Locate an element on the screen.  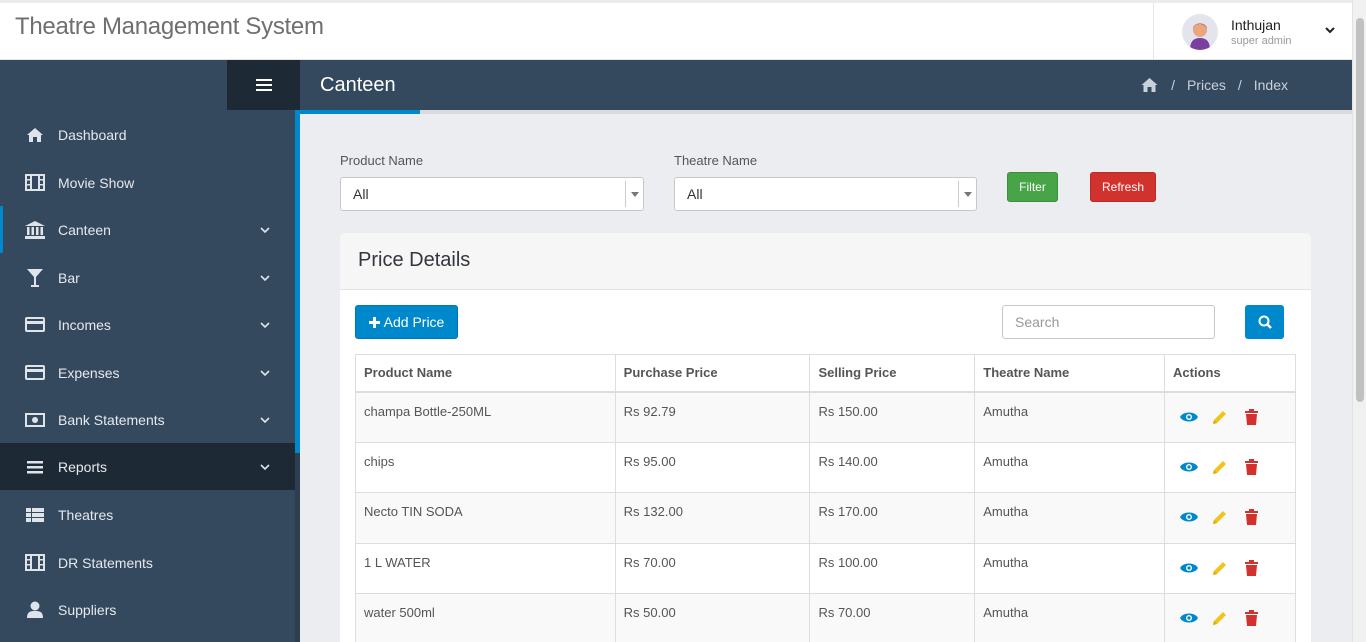
hamburger-icon is located at coordinates (263, 85).